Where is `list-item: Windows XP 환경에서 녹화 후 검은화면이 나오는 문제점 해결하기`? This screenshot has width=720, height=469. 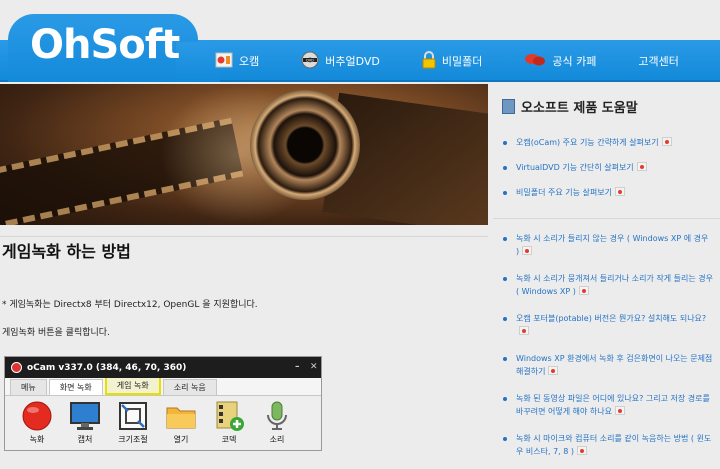
list-item: Windows XP 환경에서 녹화 후 검은화면이 나오는 문제점 해결하기 is located at coordinates (607, 365).